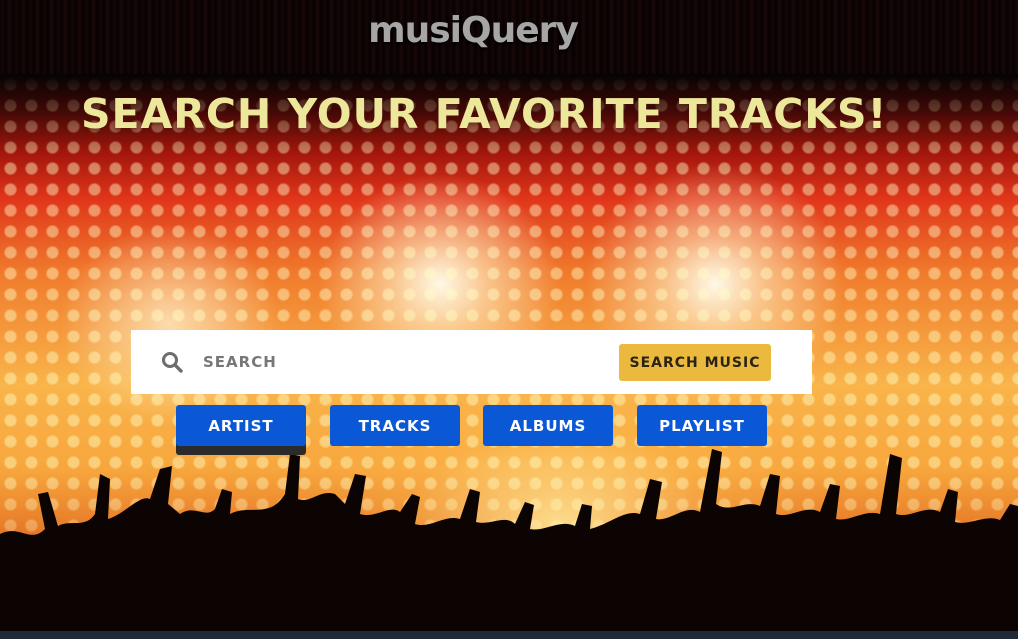 The height and width of the screenshot is (639, 1018). I want to click on tab-artist: Artist, so click(241, 425).